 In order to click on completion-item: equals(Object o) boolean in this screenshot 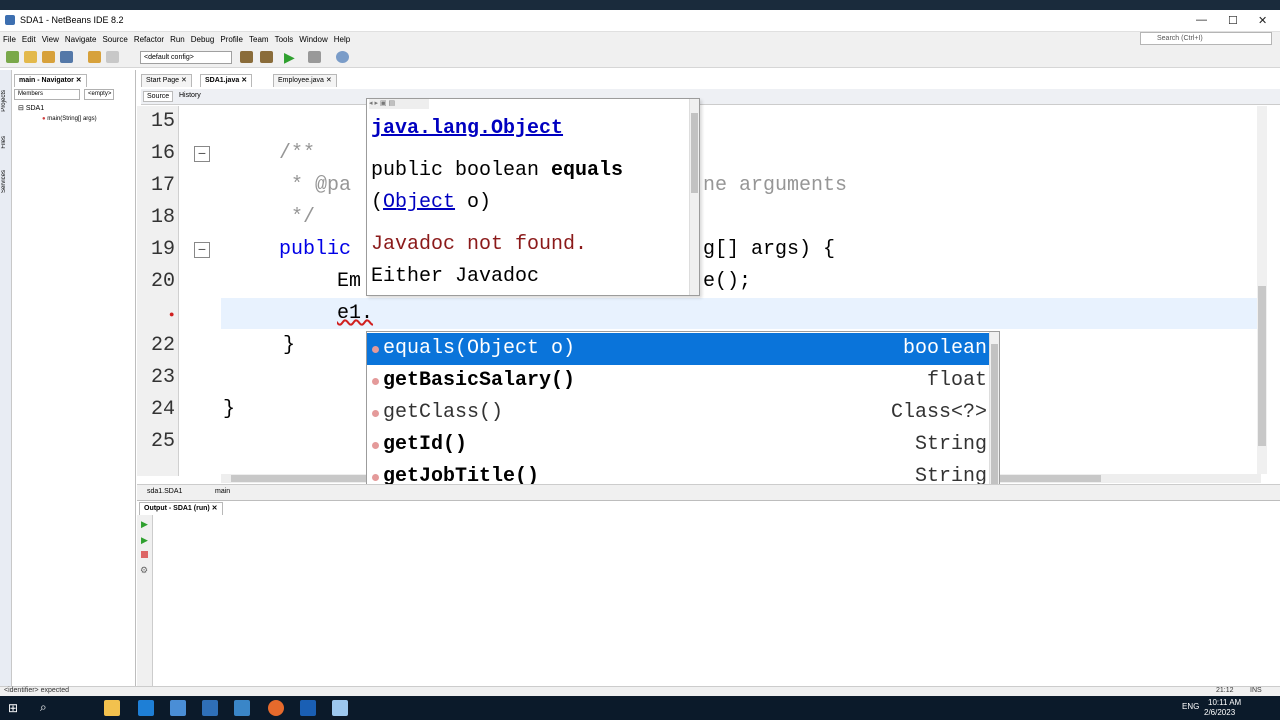, I will do `click(678, 349)`.